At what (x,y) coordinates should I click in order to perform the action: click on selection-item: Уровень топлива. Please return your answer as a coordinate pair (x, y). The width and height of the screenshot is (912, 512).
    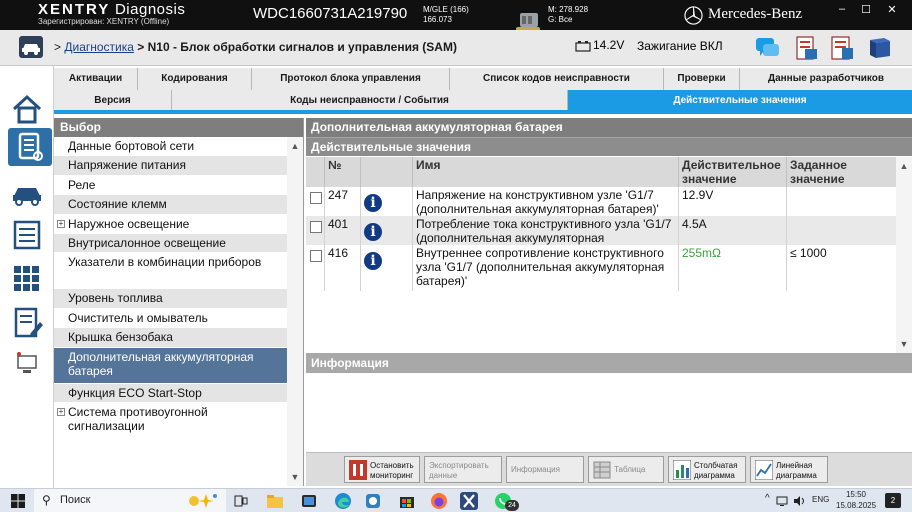
    Looking at the image, I should click on (170, 299).